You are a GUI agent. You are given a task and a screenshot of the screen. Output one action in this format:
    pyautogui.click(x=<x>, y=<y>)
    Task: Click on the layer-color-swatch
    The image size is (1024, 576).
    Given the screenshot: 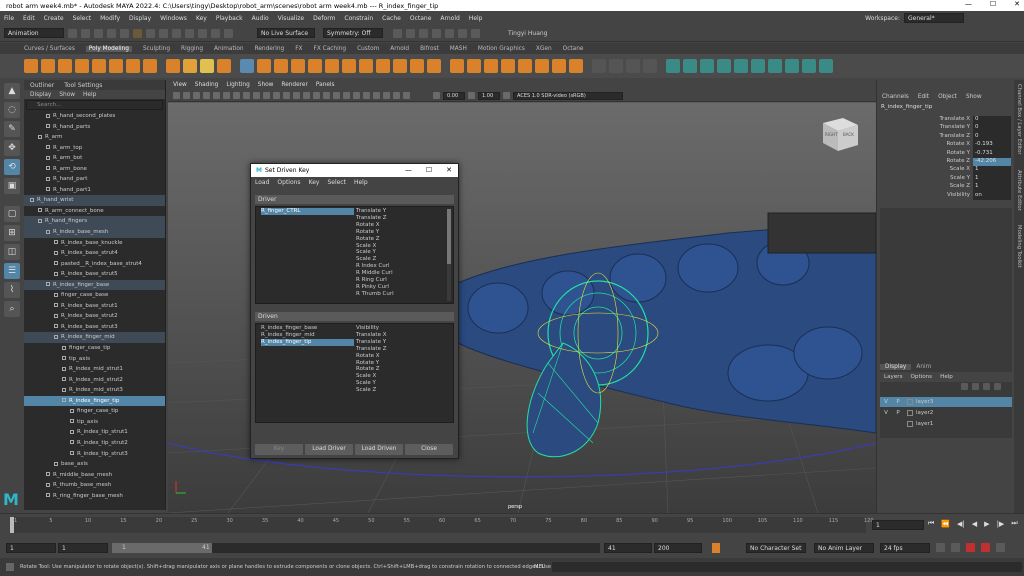 What is the action you would take?
    pyautogui.click(x=910, y=413)
    